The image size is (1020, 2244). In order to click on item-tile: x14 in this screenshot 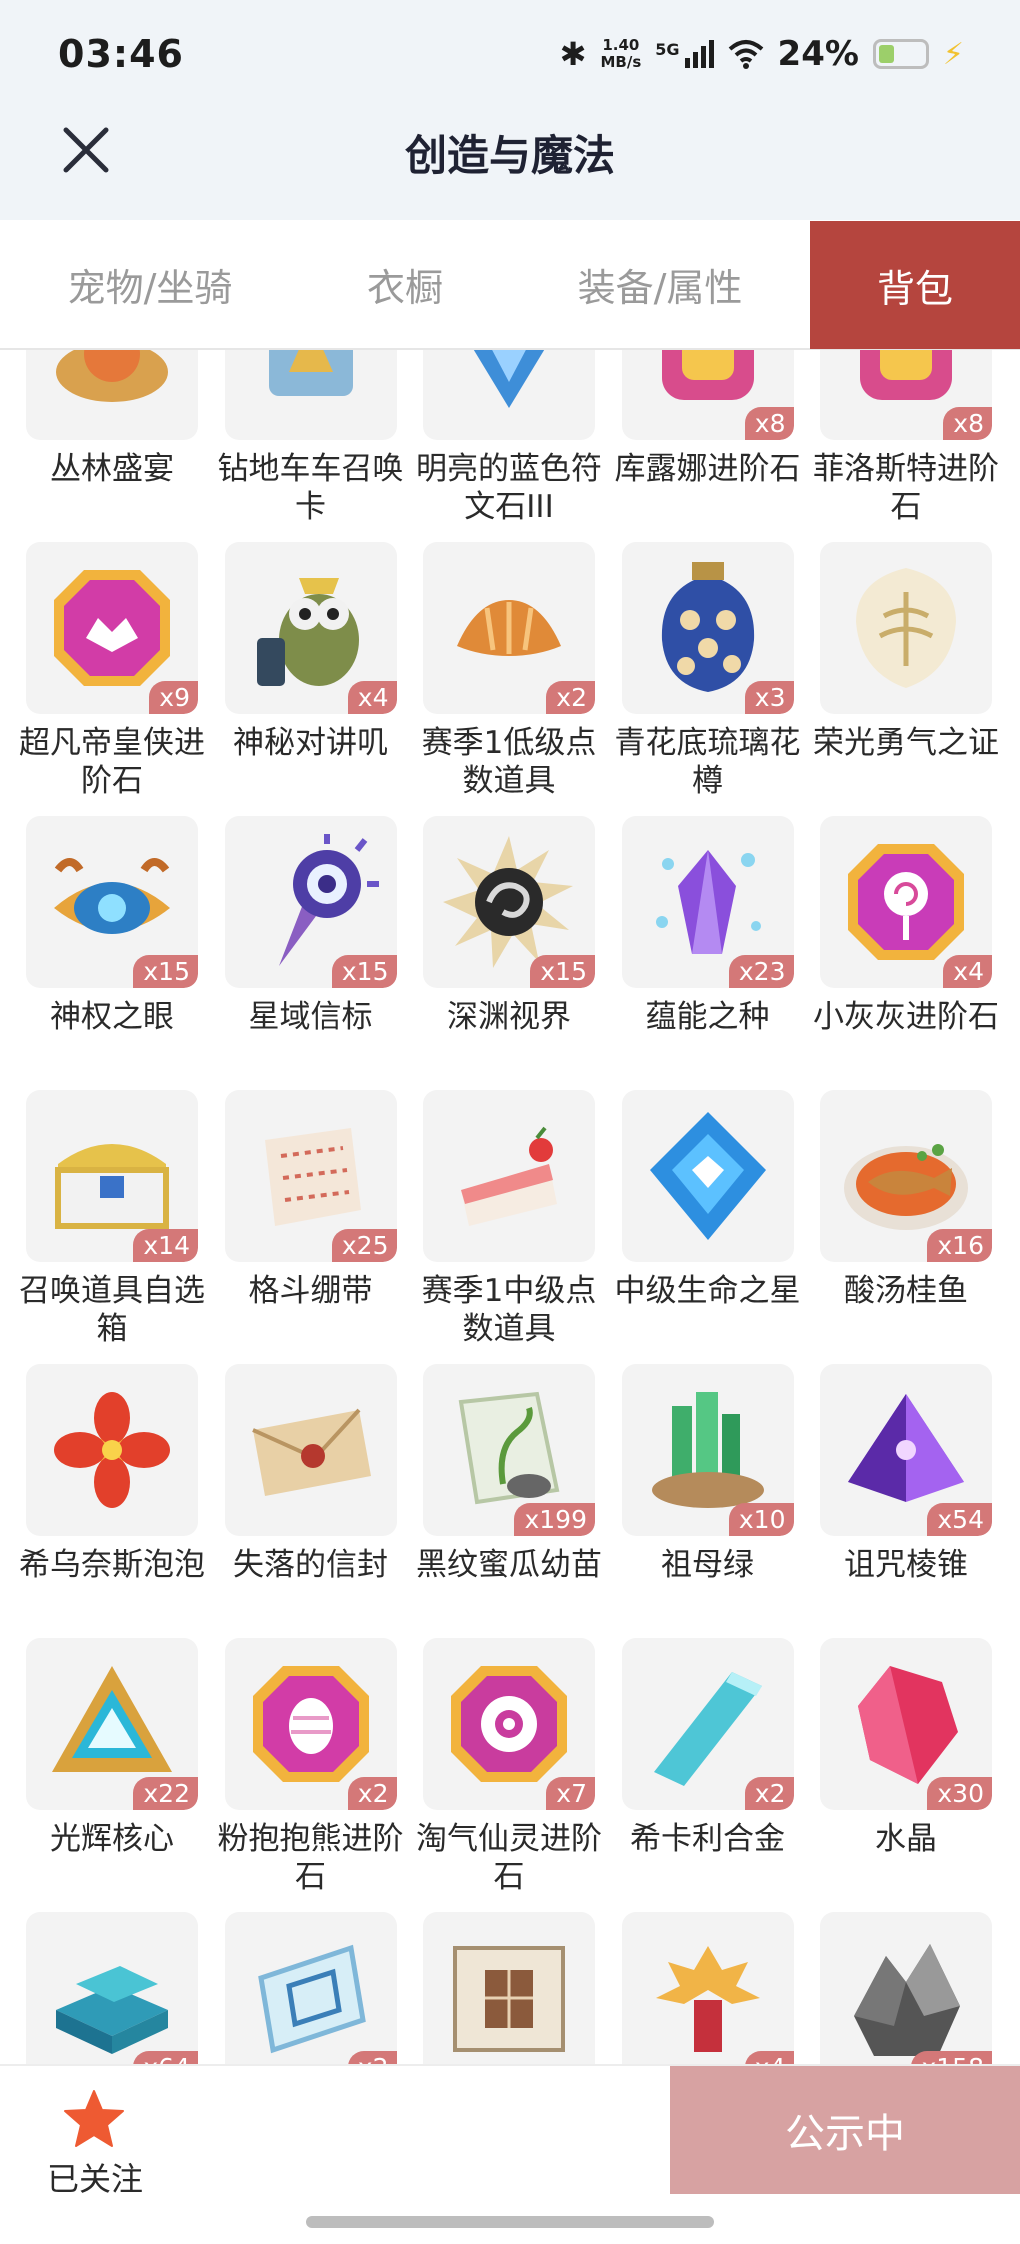, I will do `click(112, 1176)`.